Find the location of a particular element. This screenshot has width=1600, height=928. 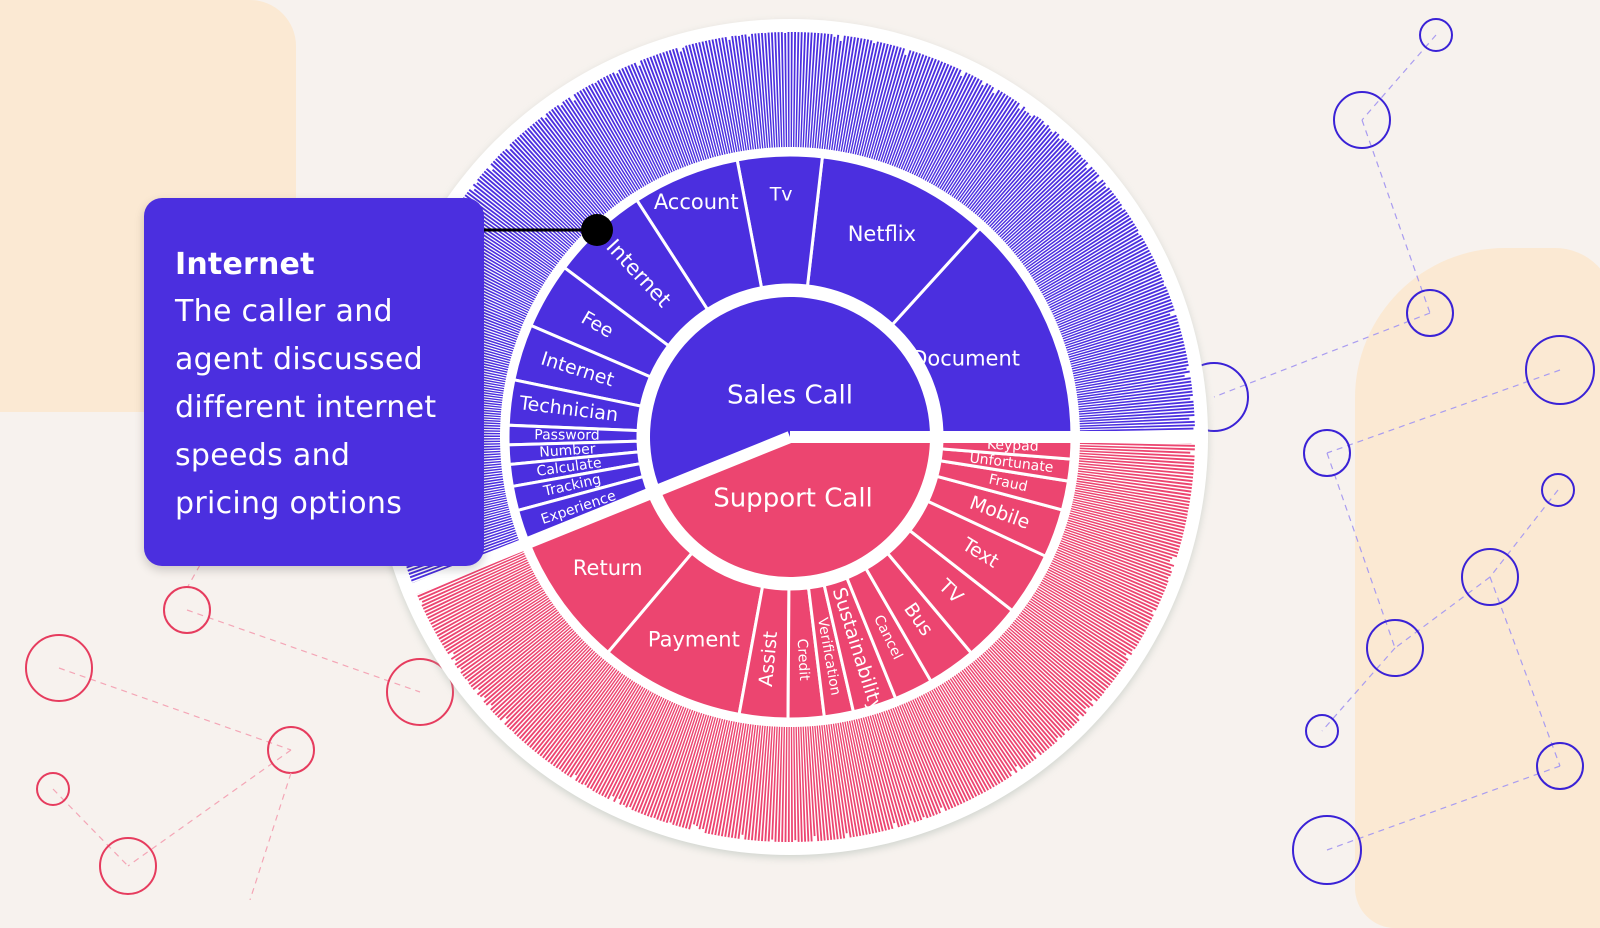

segment-label: Credit is located at coordinates (803, 659).